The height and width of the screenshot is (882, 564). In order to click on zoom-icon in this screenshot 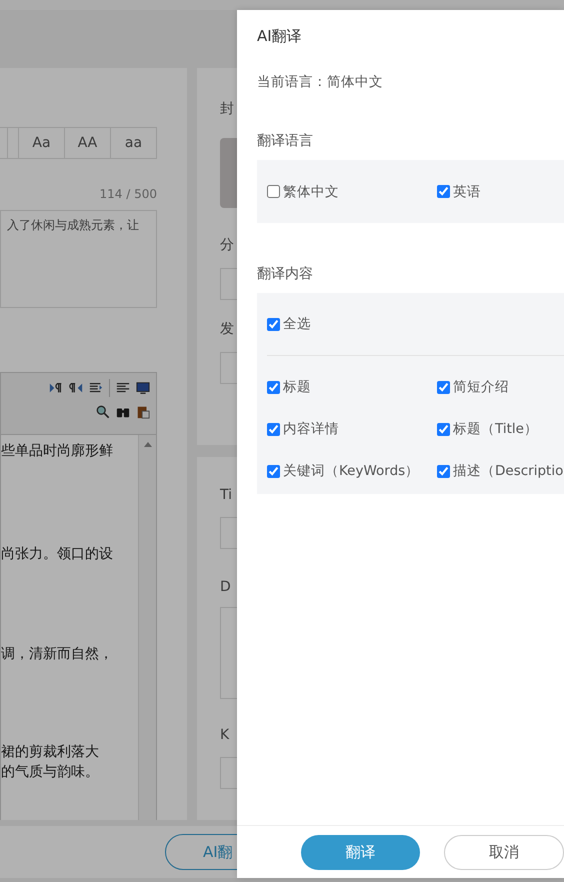, I will do `click(103, 412)`.